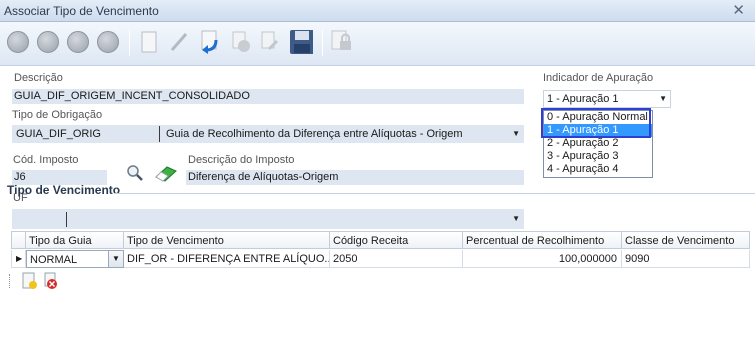 The image size is (755, 343). Describe the element at coordinates (18, 240) in the screenshot. I see `grid-row-indicator-header` at that location.